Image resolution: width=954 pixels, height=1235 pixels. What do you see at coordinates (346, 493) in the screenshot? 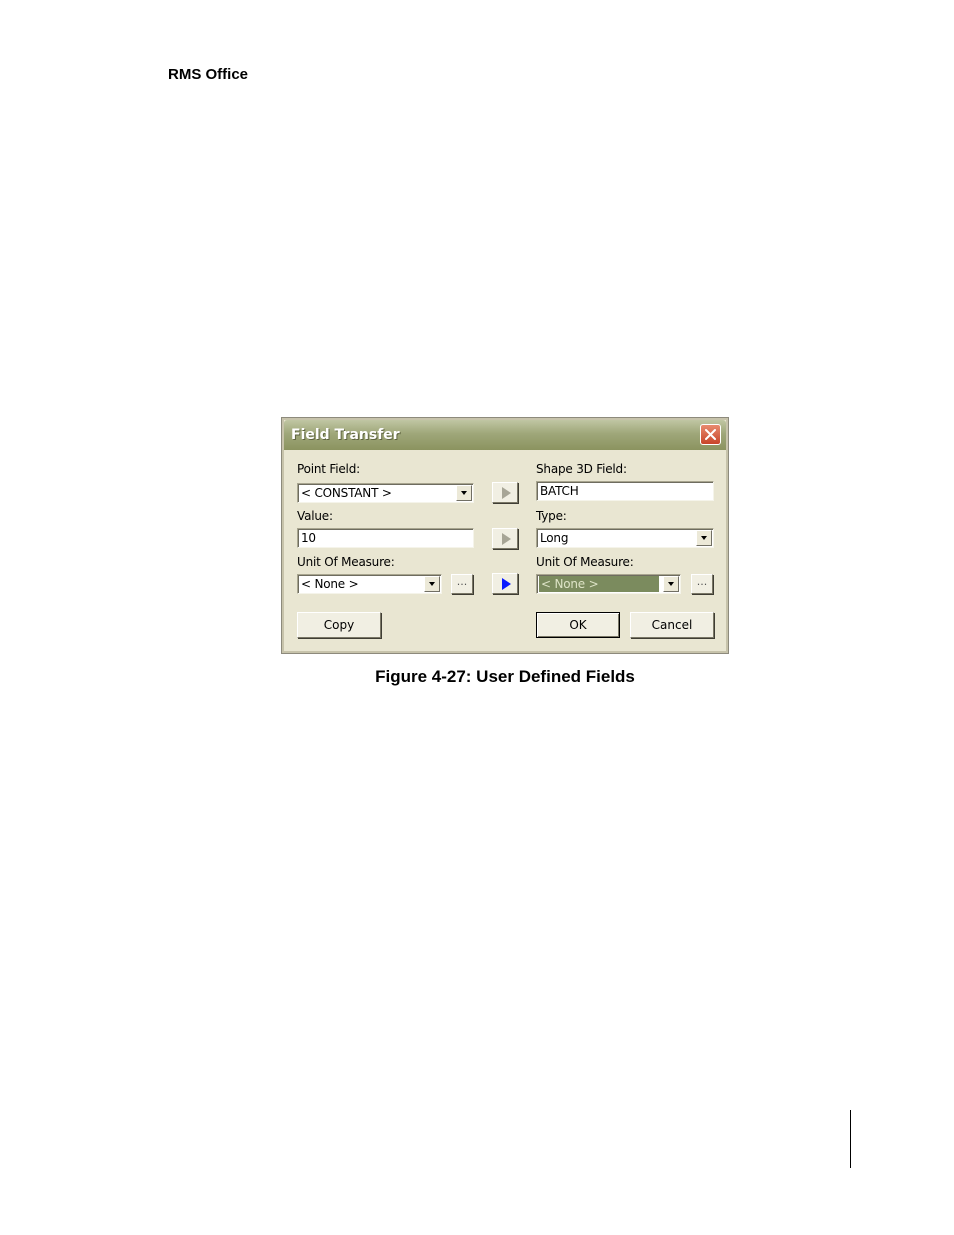
I see `point-field-value: < CONSTANT >` at bounding box center [346, 493].